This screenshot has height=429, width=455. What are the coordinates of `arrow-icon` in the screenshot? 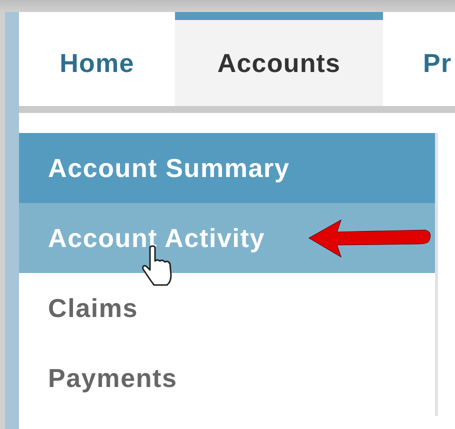 It's located at (370, 238).